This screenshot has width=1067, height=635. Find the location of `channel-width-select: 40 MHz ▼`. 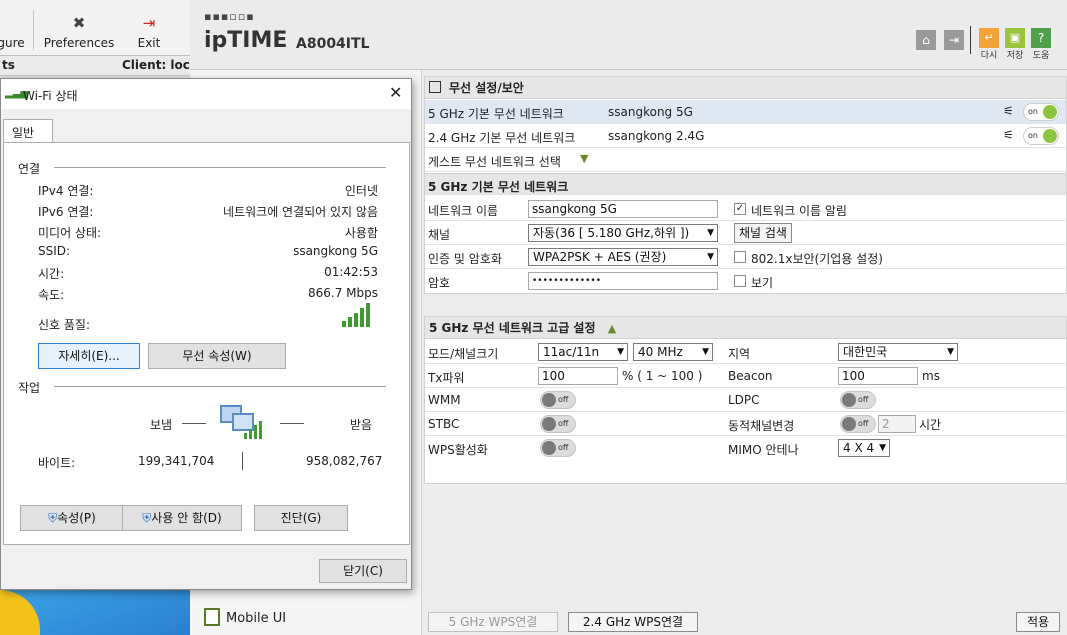

channel-width-select: 40 MHz ▼ is located at coordinates (673, 352).